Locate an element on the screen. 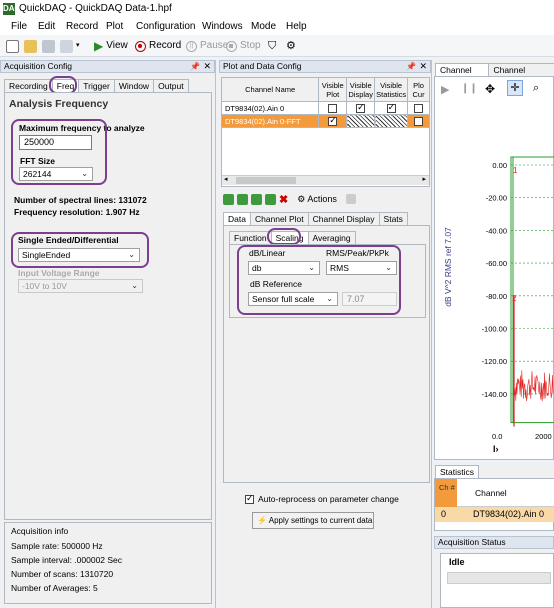 This screenshot has width=554, height=608. channel-actions-toolbar: ✖ ⚙ Actions is located at coordinates (289, 199).